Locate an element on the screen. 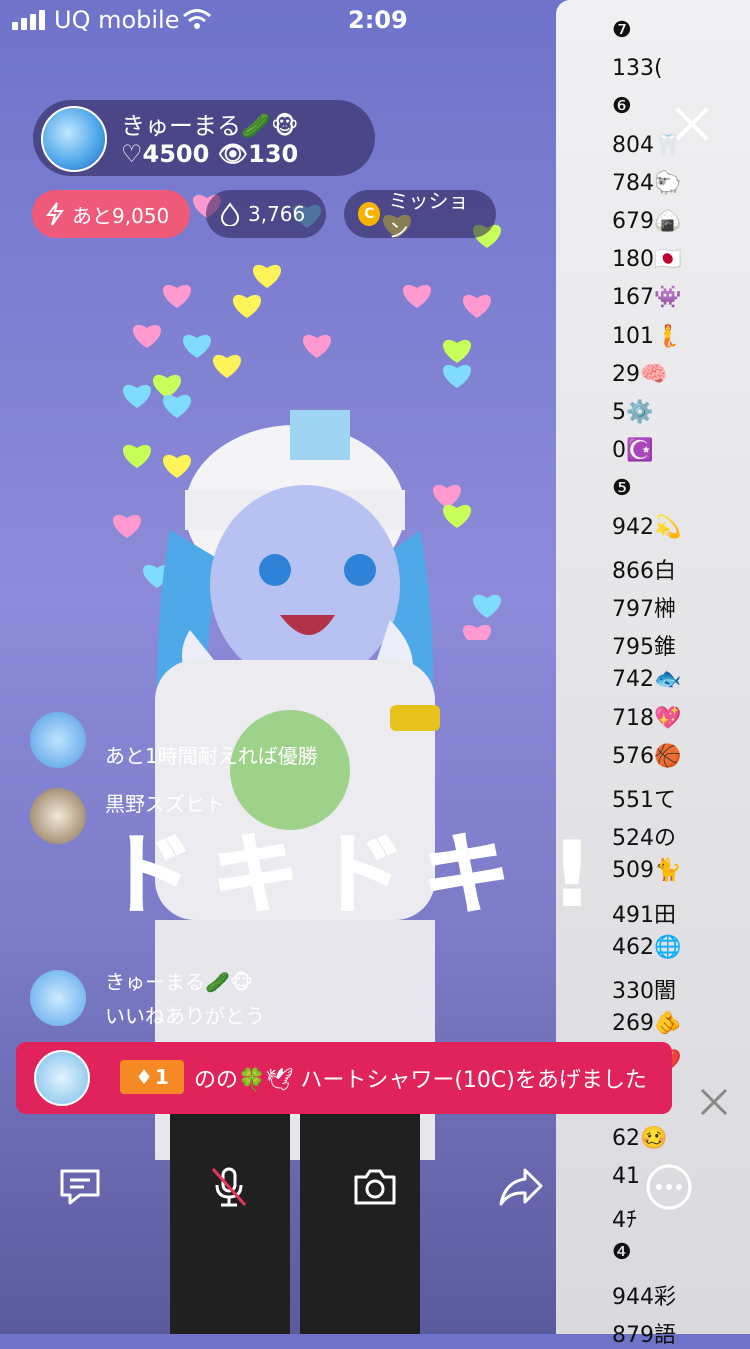 The width and height of the screenshot is (750, 1349). camera-button is located at coordinates (375, 1187).